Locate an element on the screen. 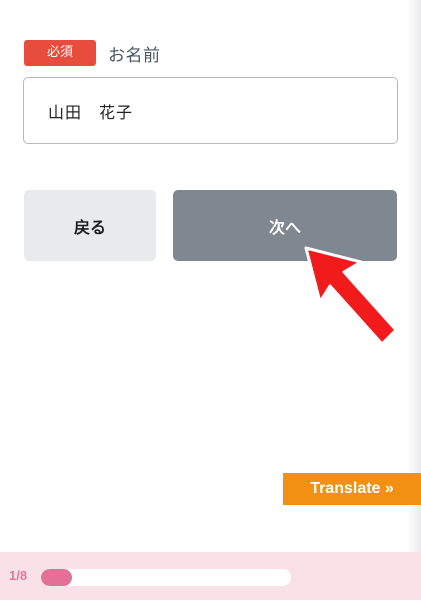 The width and height of the screenshot is (421, 600). progress-footer: 1/8 is located at coordinates (210, 576).